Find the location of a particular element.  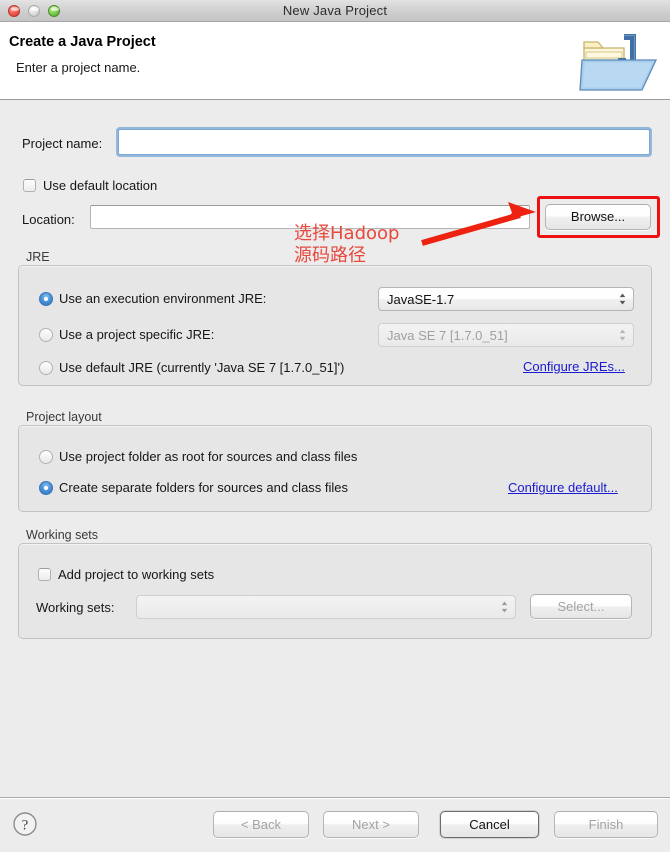

add-project-to-working-sets-label: Add project to working sets is located at coordinates (136, 574).